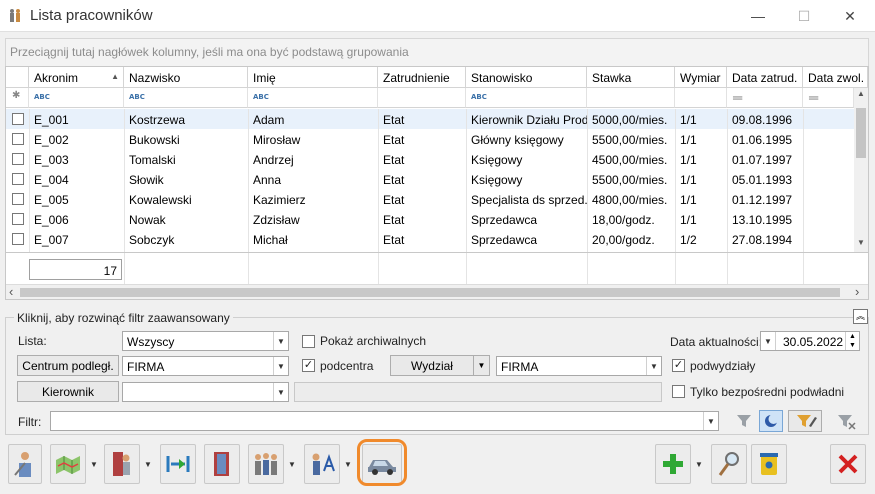  Describe the element at coordinates (186, 77) in the screenshot. I see `column-header-nazwisko: Nazwisko` at that location.